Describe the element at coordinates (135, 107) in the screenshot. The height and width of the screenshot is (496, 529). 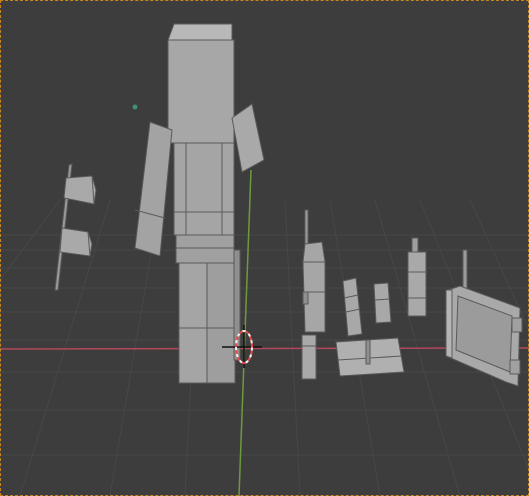
I see `empty-object-dot` at that location.